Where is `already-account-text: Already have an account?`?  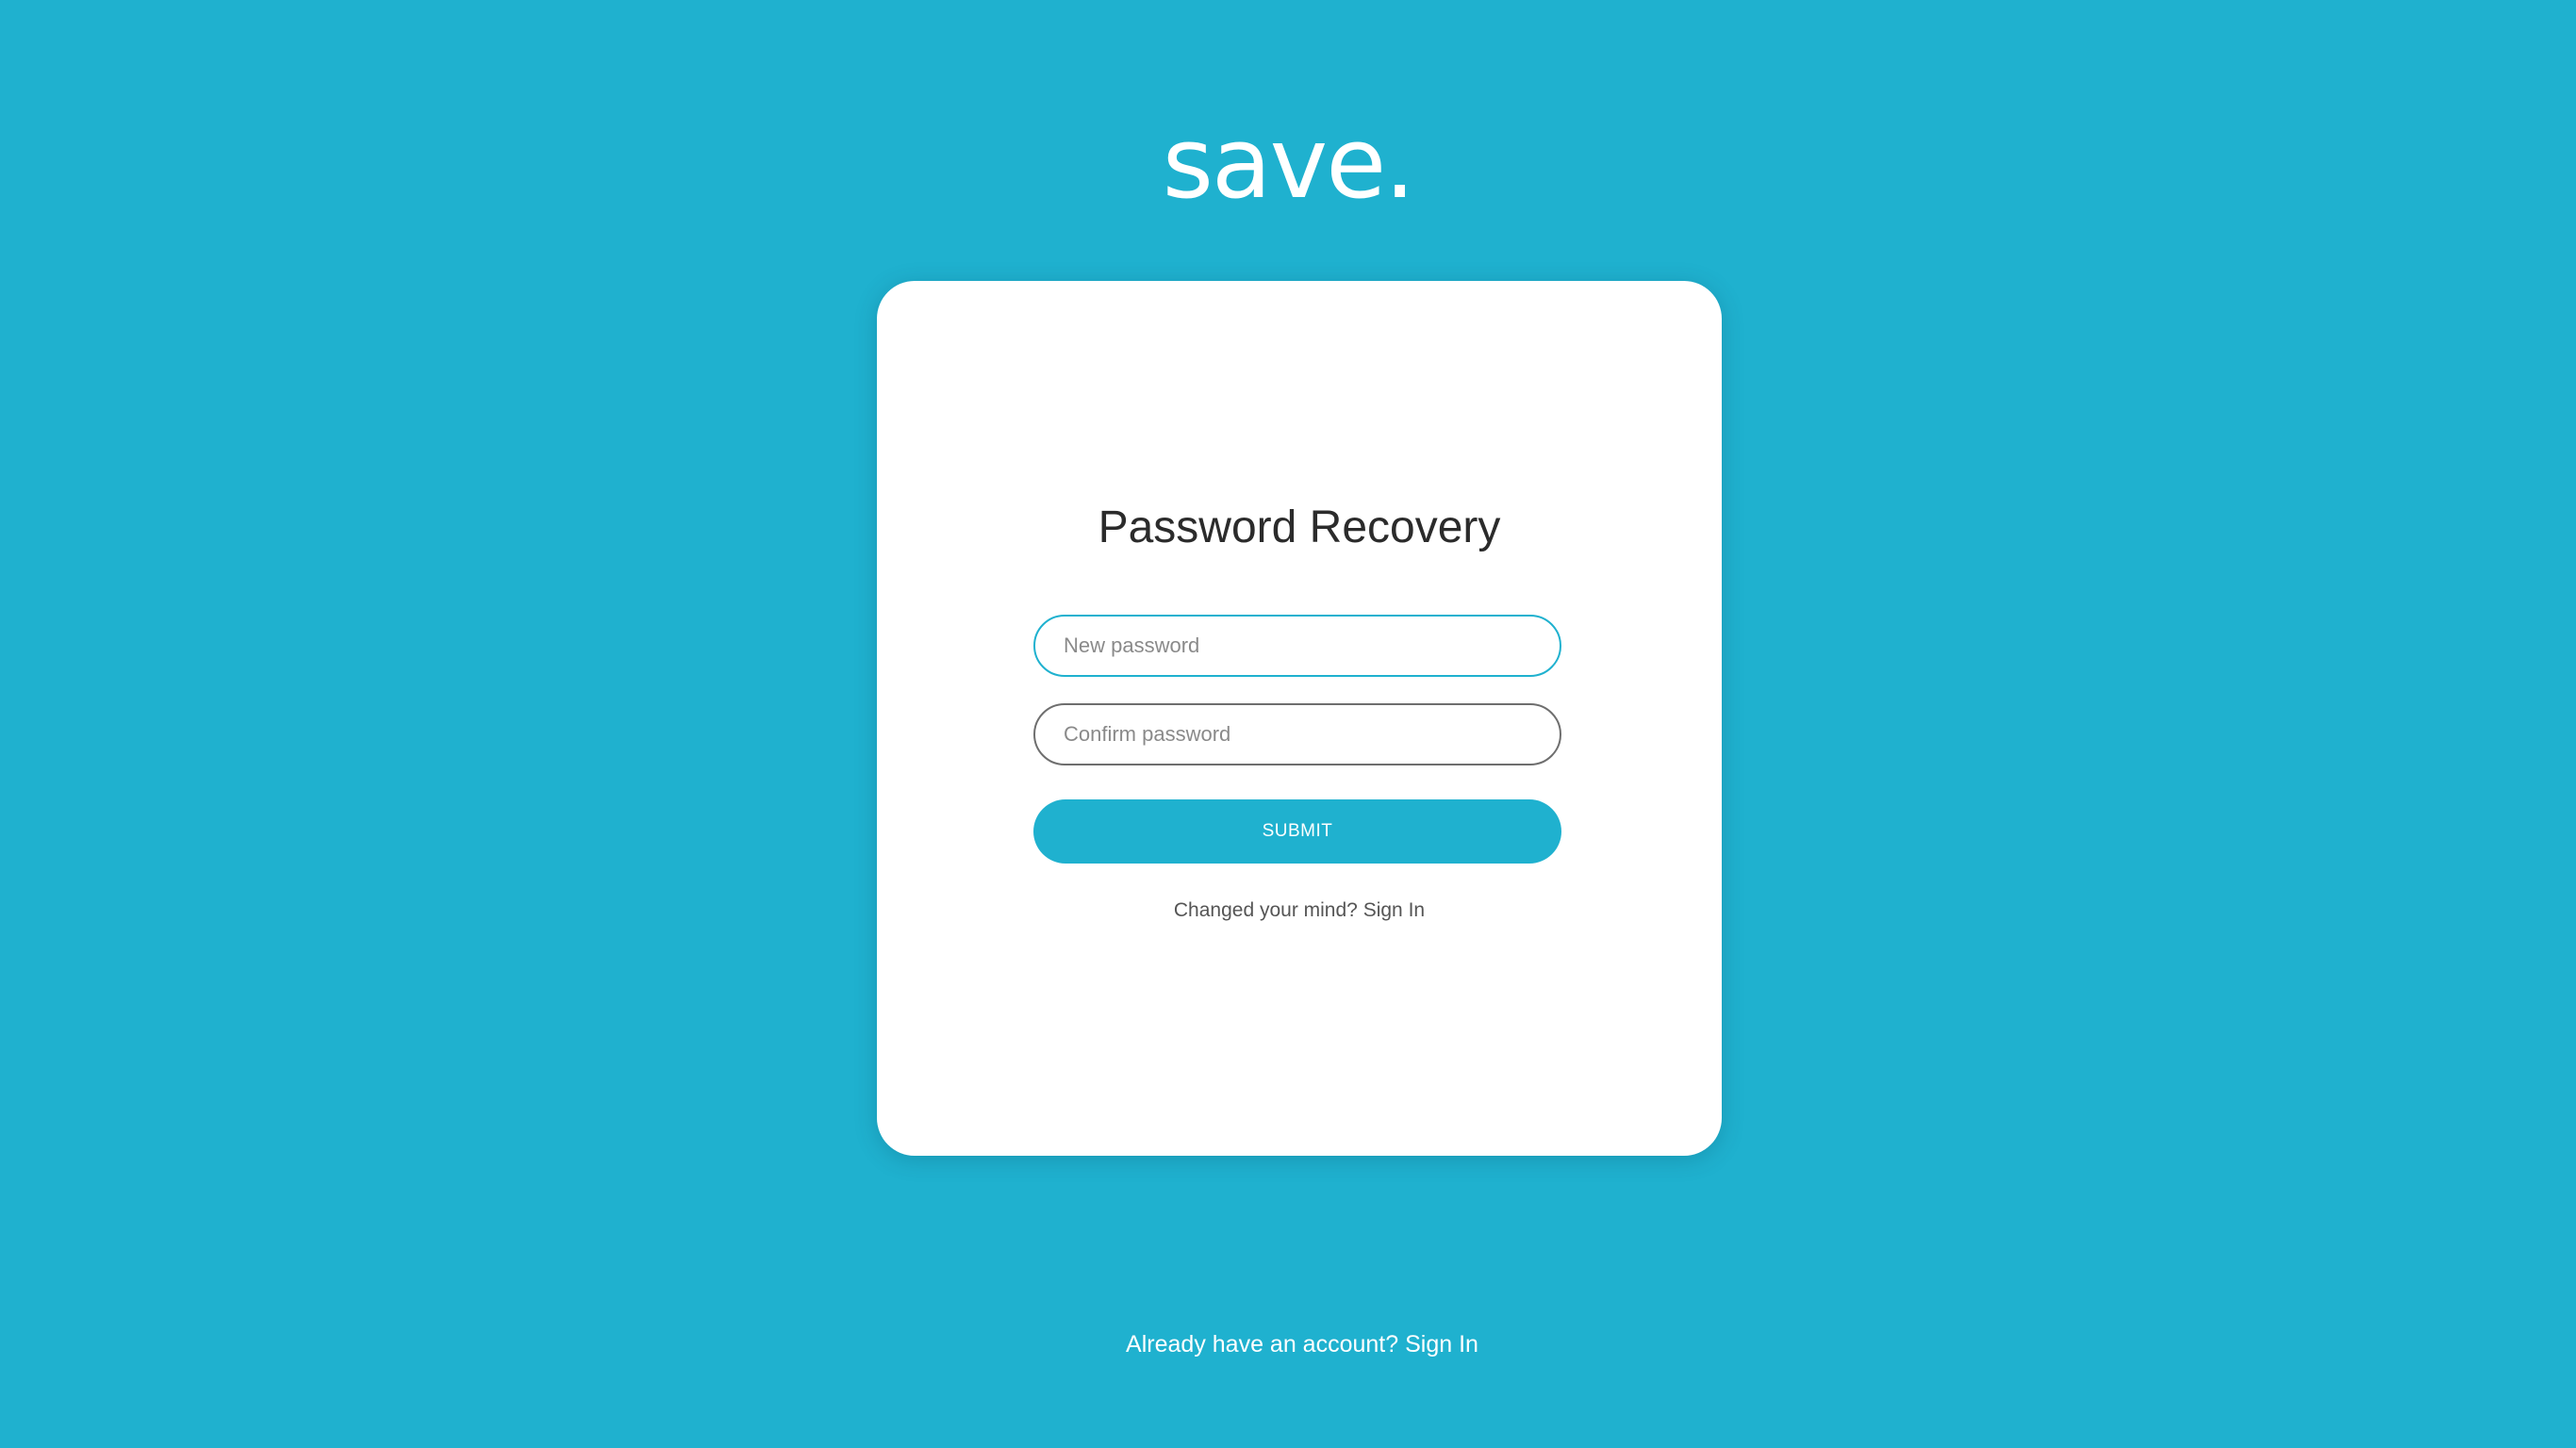
already-account-text: Already have an account? is located at coordinates (1262, 1344).